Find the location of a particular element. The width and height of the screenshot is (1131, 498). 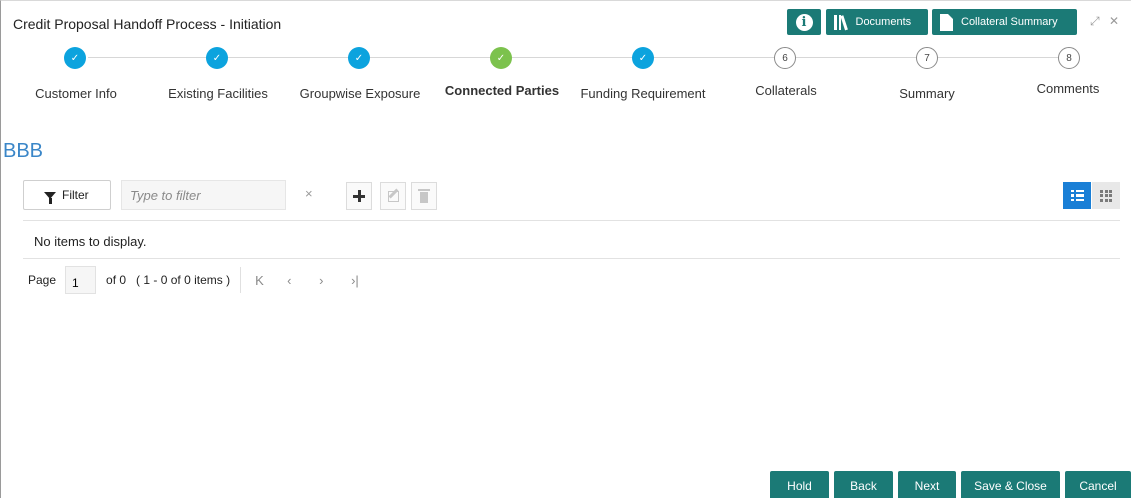

step-number: 6 is located at coordinates (785, 58).